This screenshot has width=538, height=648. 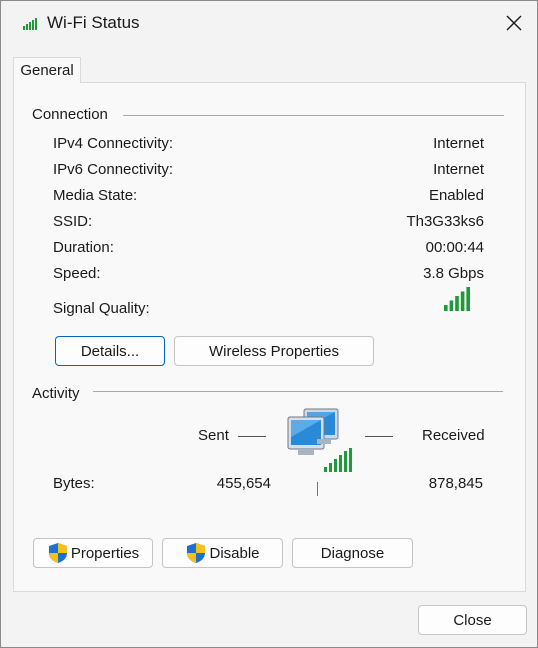 I want to click on ipv4-value: Internet, so click(x=458, y=143).